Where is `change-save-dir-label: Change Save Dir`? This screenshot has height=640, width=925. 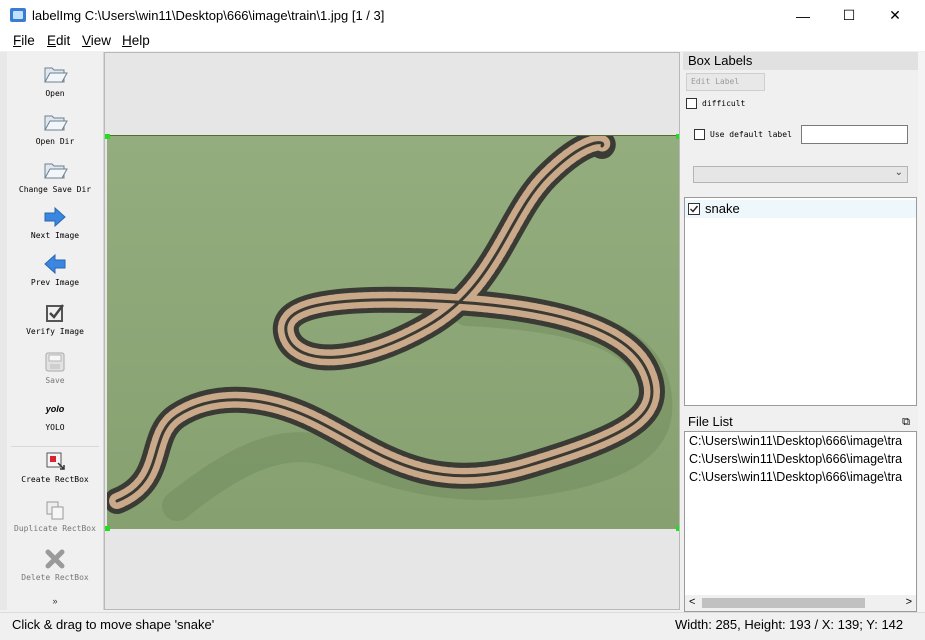
change-save-dir-label: Change Save Dir is located at coordinates (55, 189).